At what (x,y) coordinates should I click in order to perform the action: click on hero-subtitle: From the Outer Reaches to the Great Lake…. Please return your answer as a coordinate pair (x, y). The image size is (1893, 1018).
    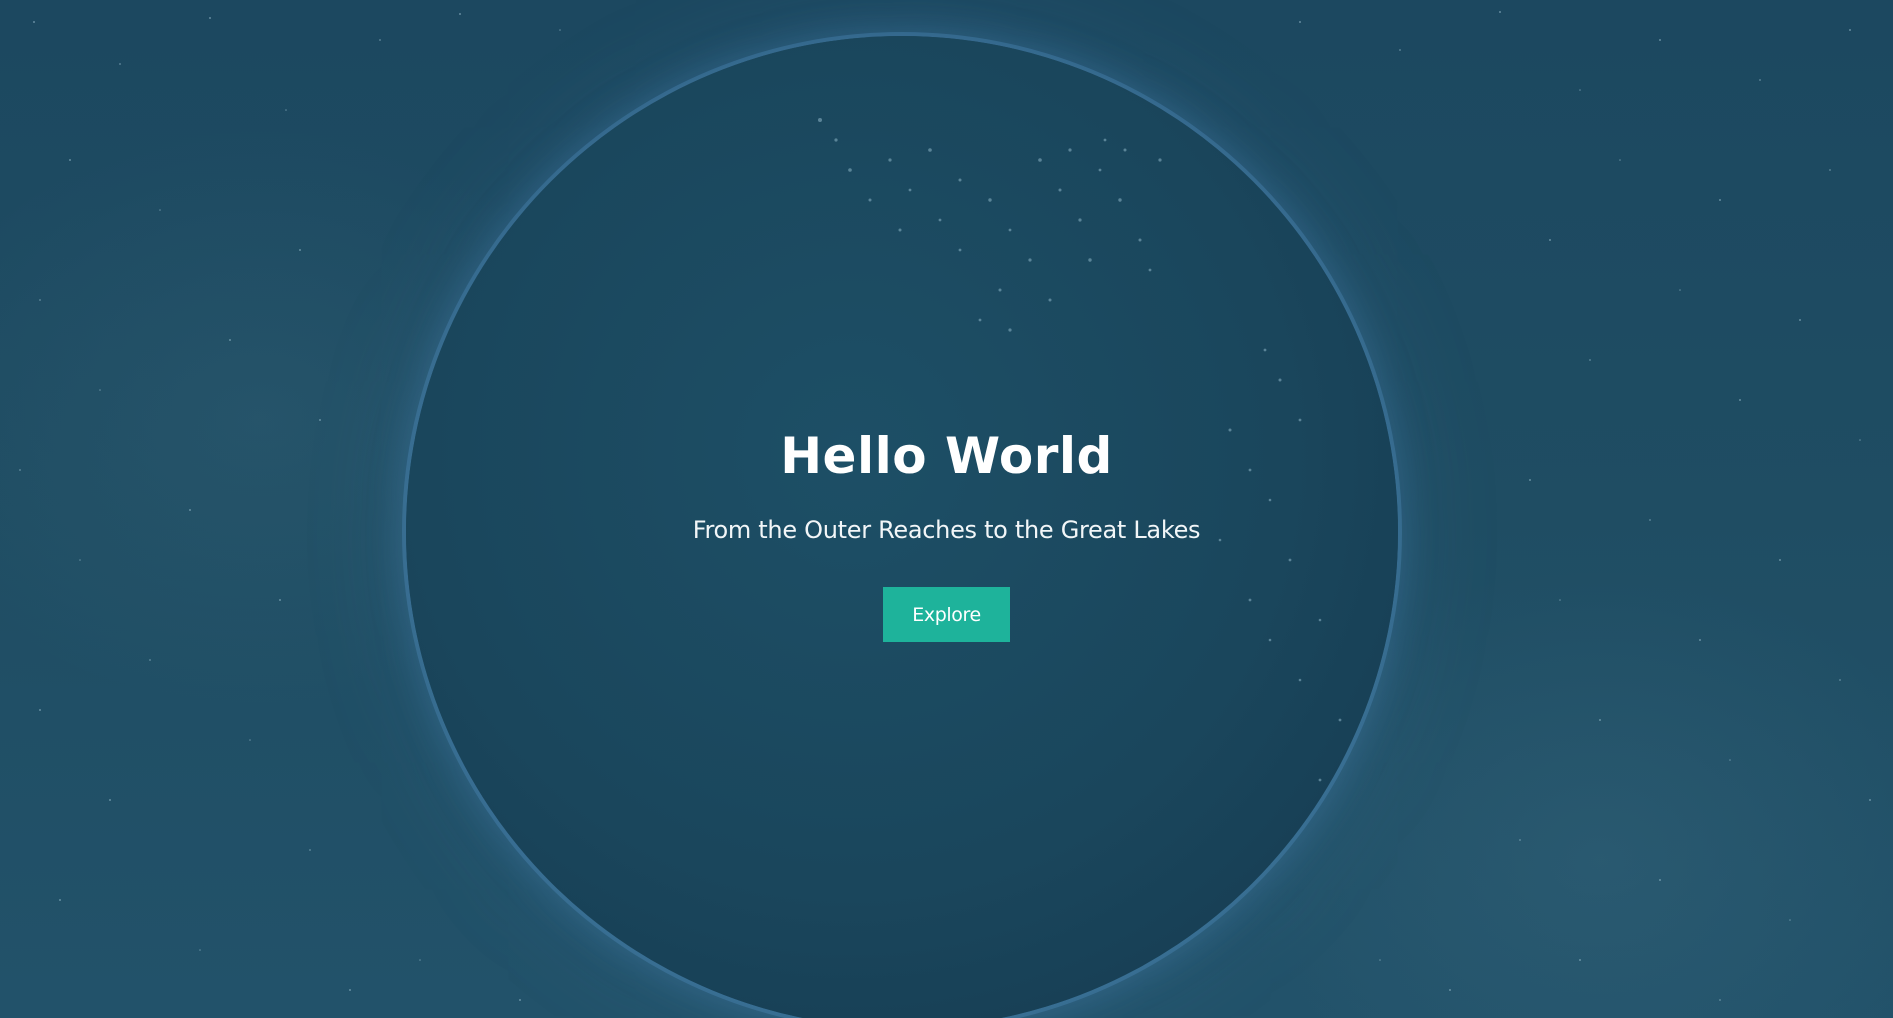
    Looking at the image, I should click on (946, 530).